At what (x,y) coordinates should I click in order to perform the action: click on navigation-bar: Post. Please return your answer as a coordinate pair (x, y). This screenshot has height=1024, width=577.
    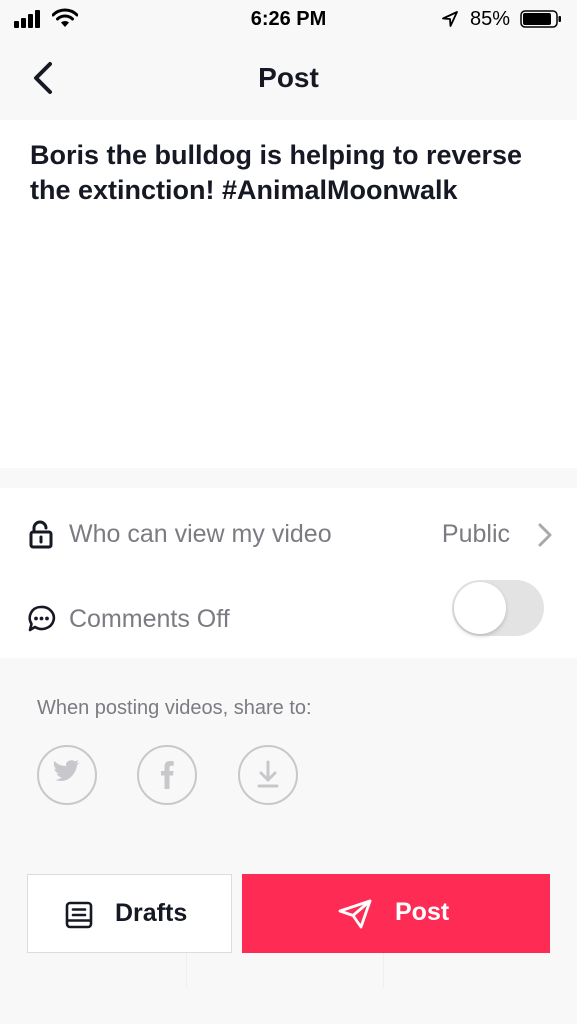
    Looking at the image, I should click on (288, 79).